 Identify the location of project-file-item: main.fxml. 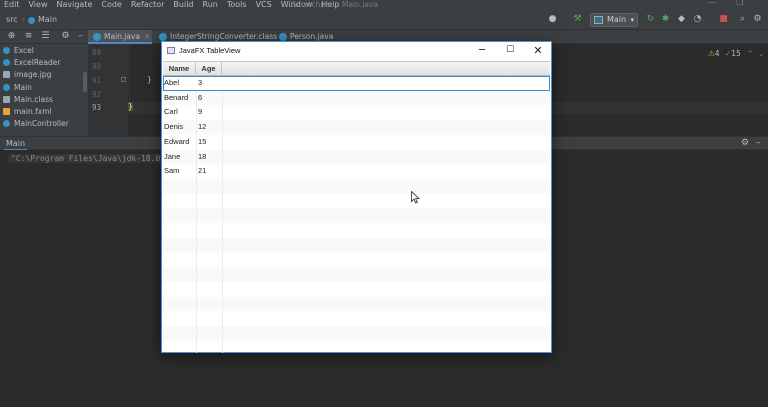
(44, 111).